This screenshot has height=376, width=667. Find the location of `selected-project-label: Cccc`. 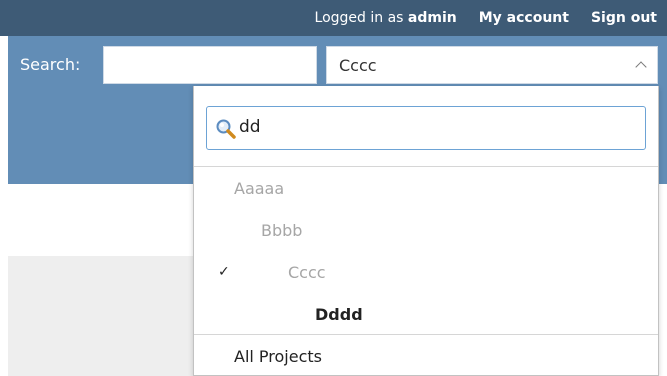

selected-project-label: Cccc is located at coordinates (358, 65).